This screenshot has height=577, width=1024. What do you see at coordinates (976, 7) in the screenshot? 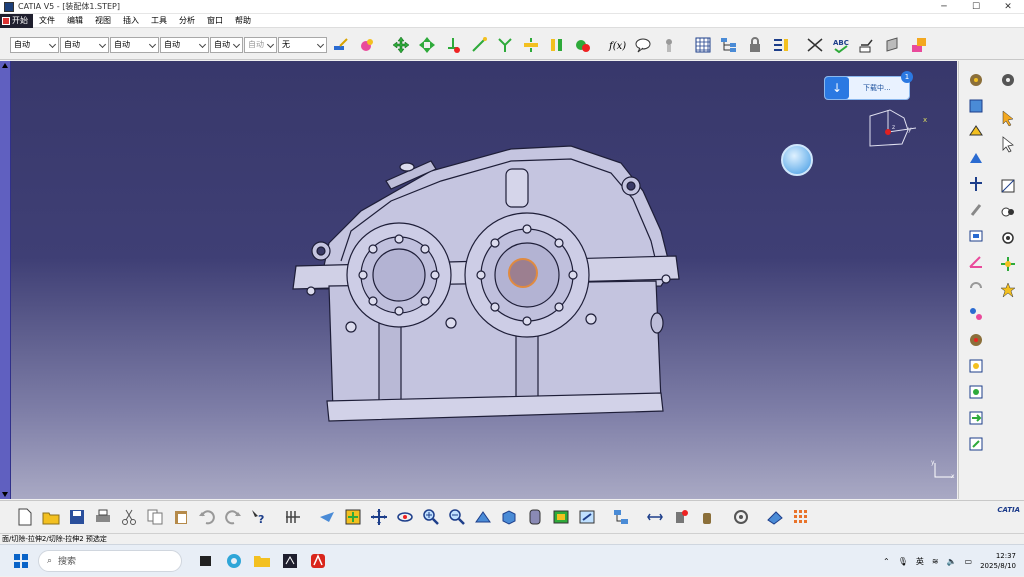
I see `maximize-button: ☐` at bounding box center [976, 7].